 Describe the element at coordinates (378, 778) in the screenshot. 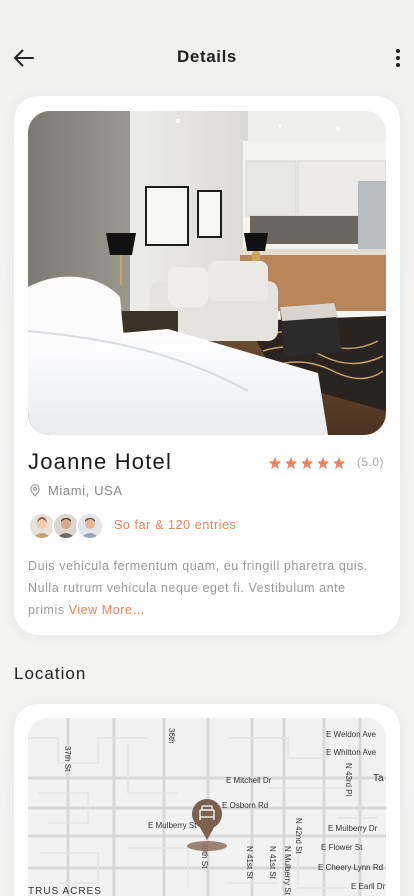

I see `map-label: Ta` at that location.